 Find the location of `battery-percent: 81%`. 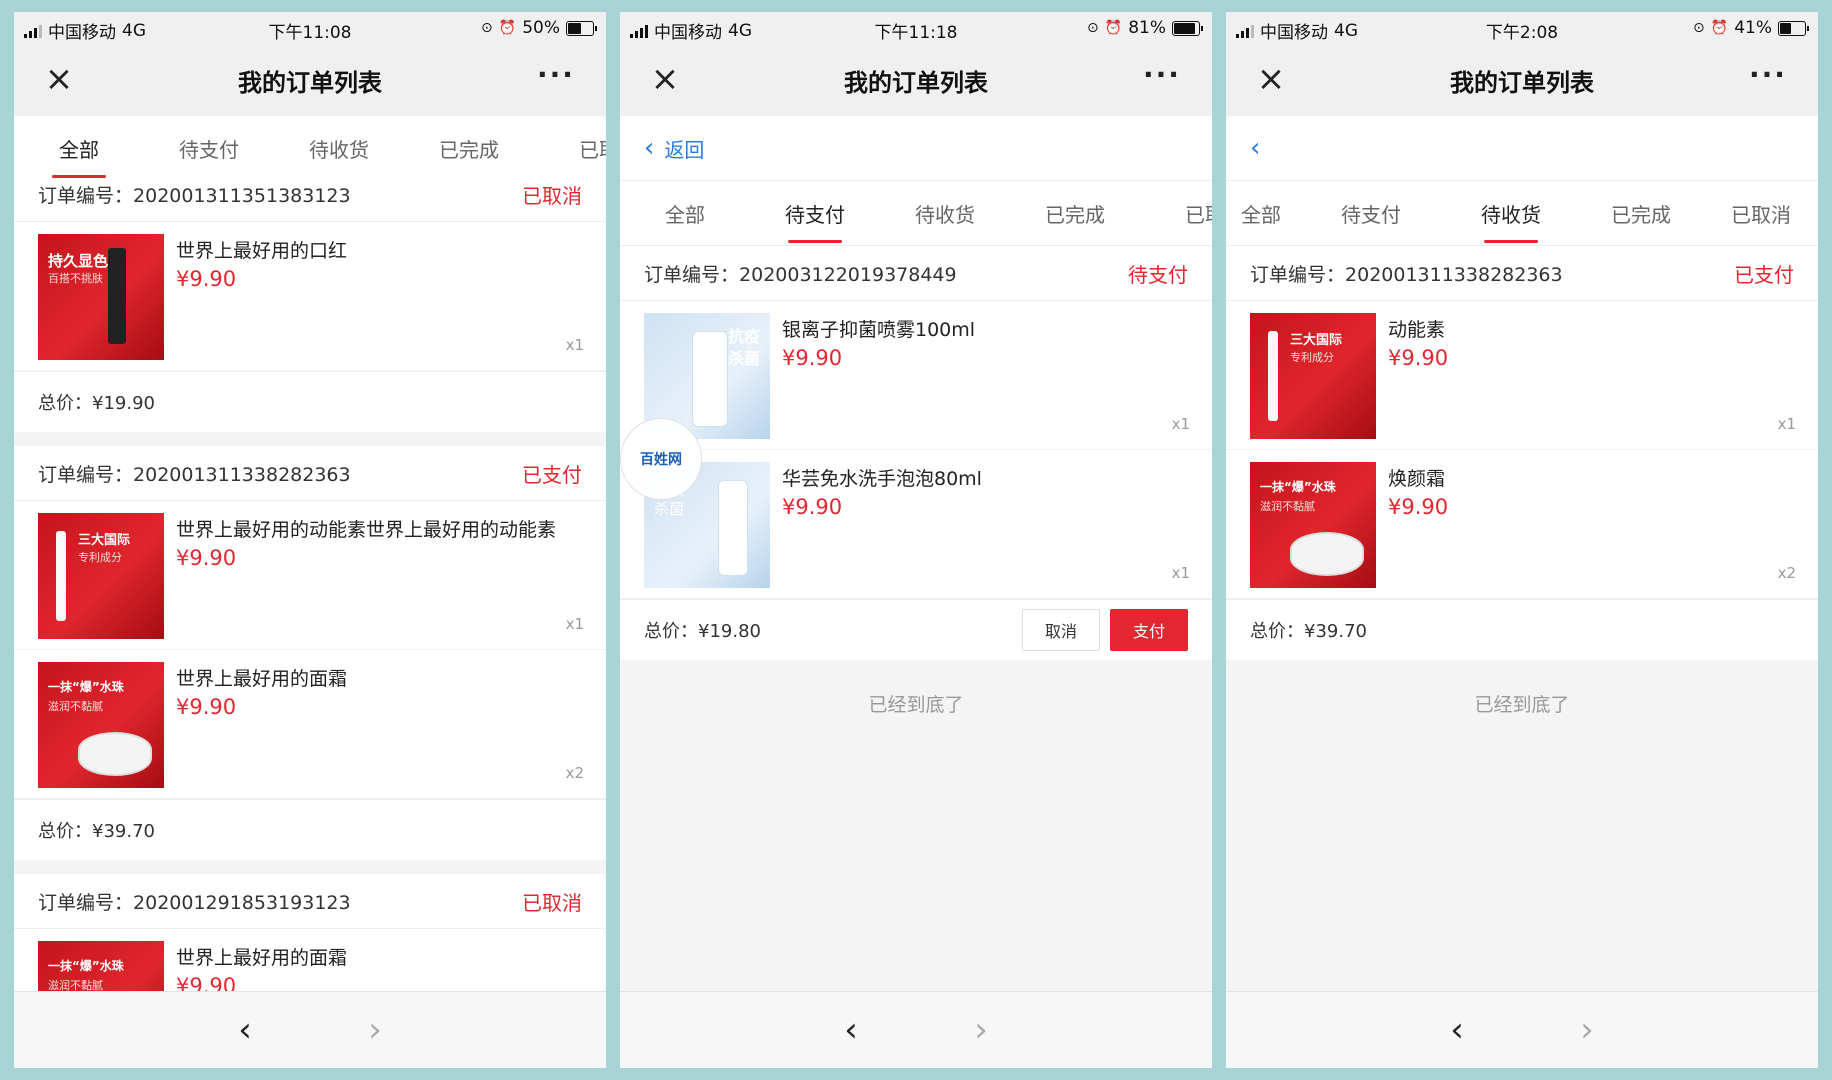

battery-percent: 81% is located at coordinates (1147, 28).